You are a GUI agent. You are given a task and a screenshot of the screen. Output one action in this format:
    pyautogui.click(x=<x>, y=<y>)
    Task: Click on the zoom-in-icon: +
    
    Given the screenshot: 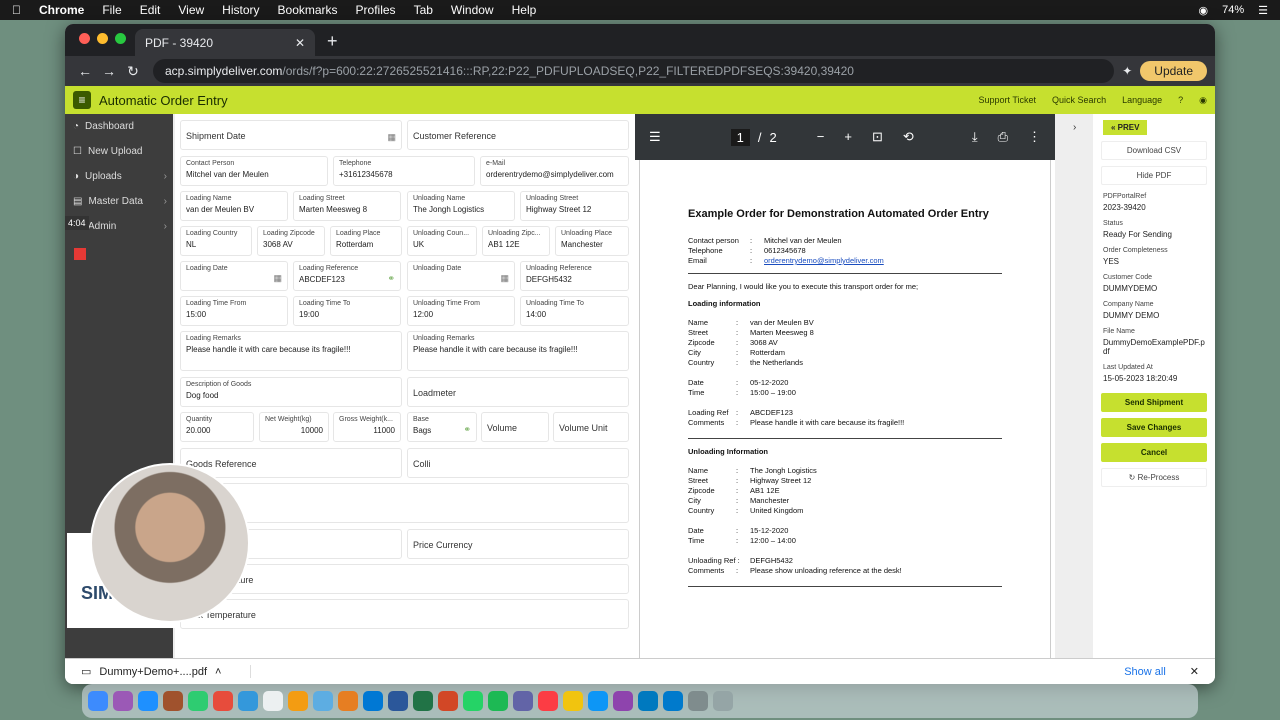 What is the action you would take?
    pyautogui.click(x=848, y=137)
    